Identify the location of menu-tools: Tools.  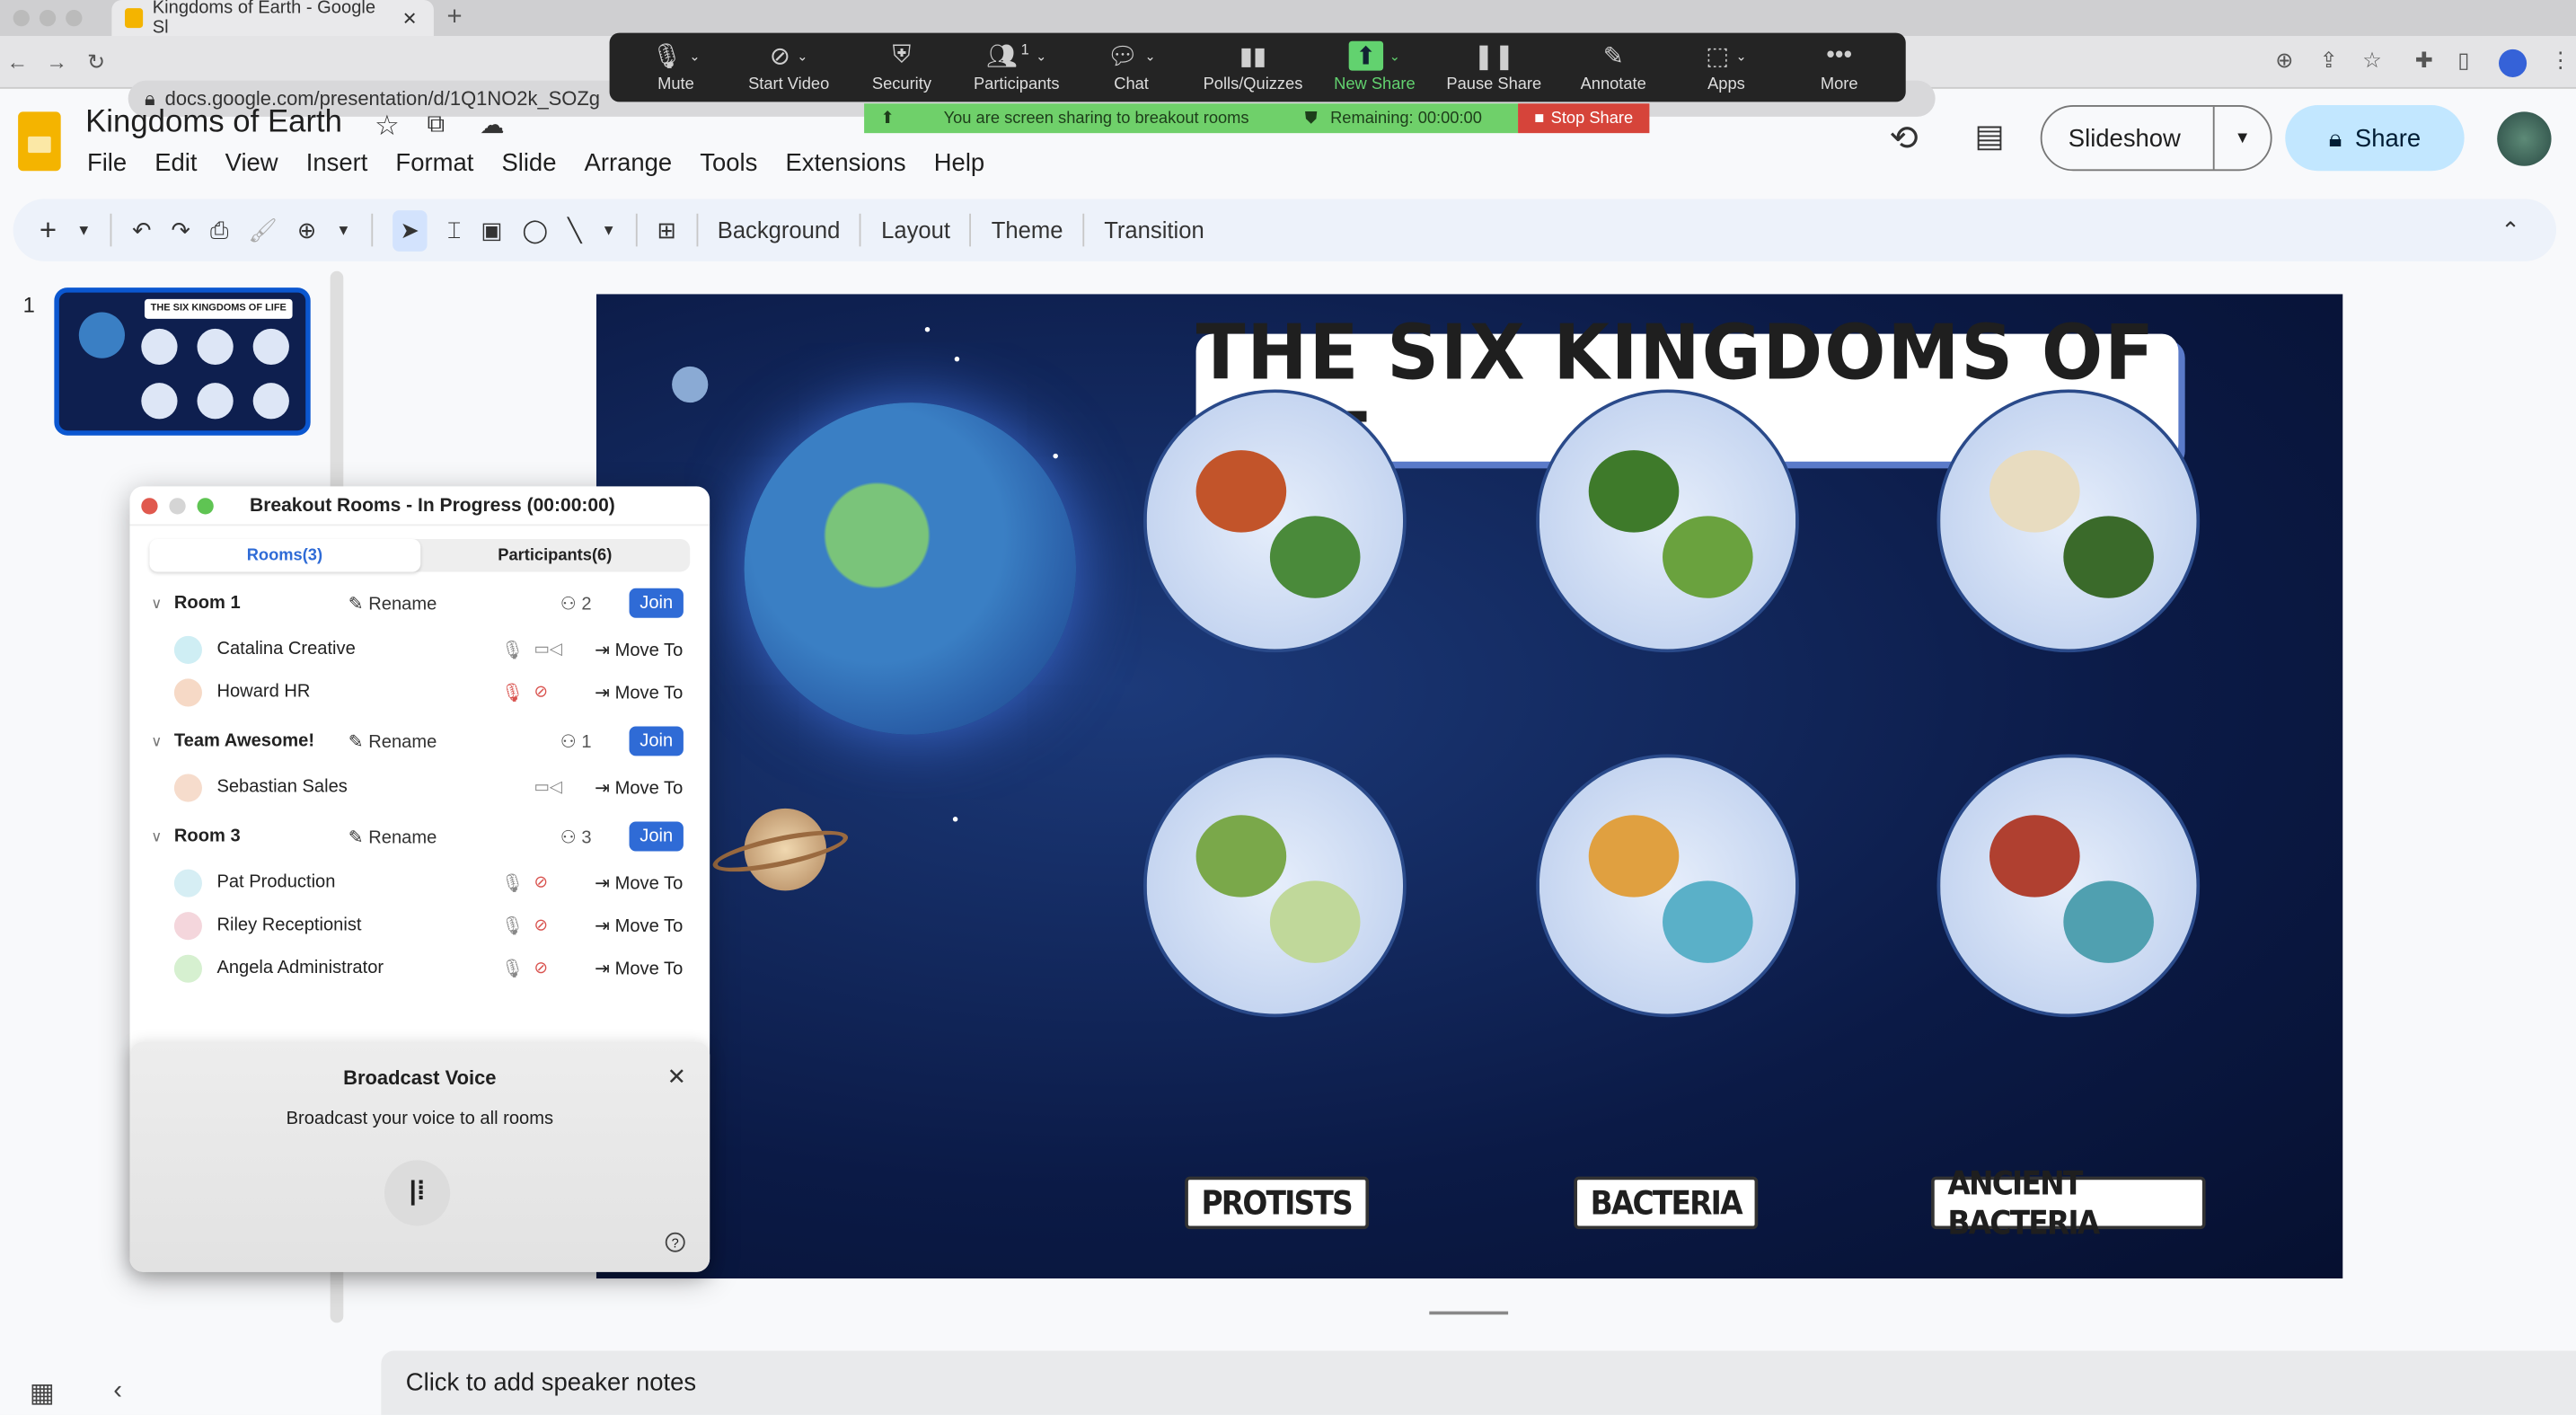
(728, 163).